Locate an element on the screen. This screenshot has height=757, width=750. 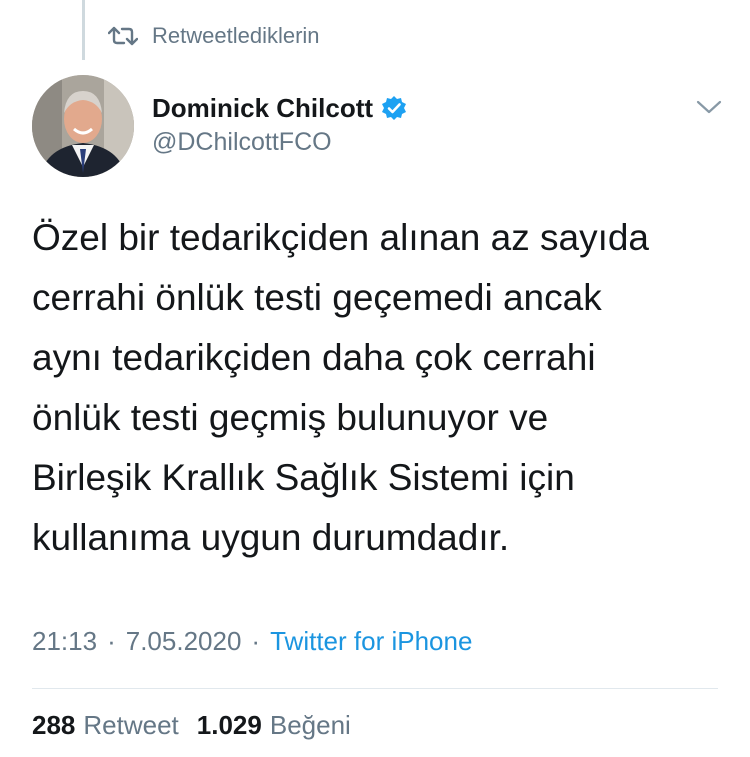
retweet-icon is located at coordinates (123, 36).